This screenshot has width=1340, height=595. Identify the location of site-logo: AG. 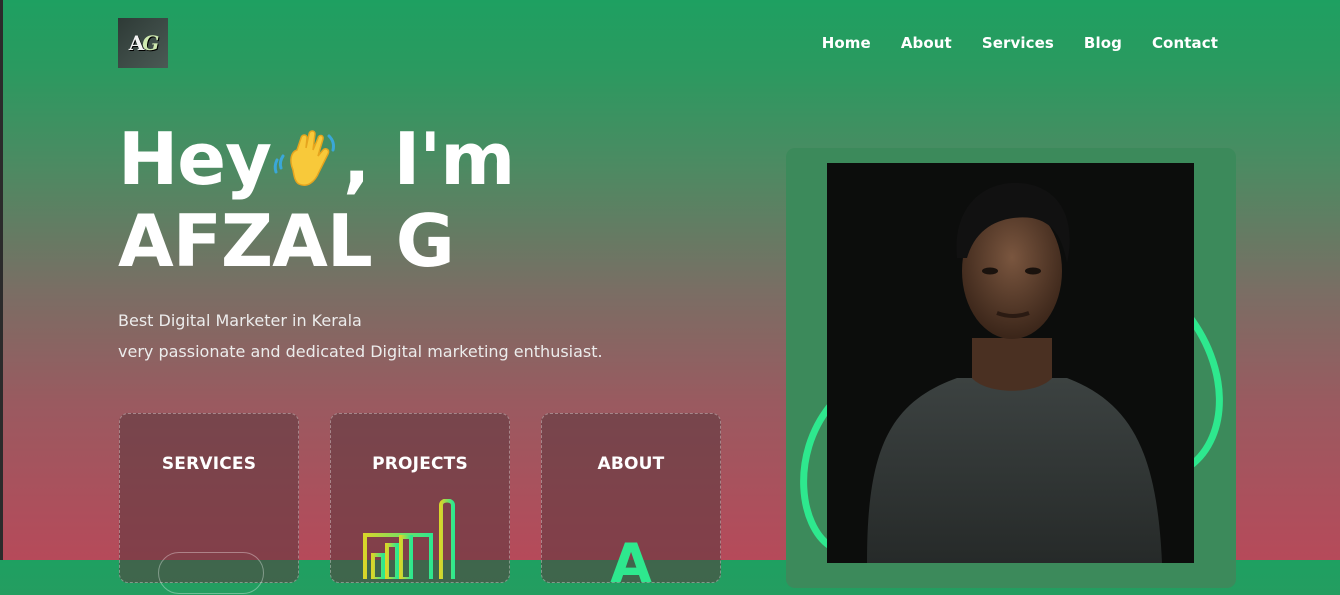
(143, 43).